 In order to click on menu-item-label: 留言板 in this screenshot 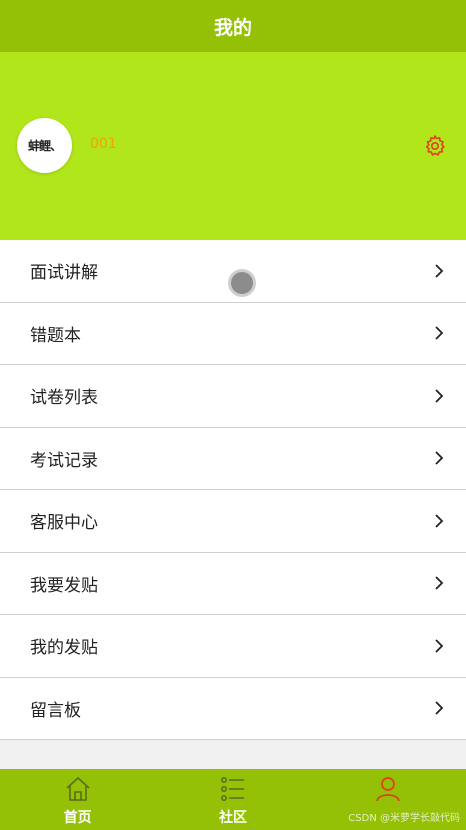, I will do `click(55, 710)`.